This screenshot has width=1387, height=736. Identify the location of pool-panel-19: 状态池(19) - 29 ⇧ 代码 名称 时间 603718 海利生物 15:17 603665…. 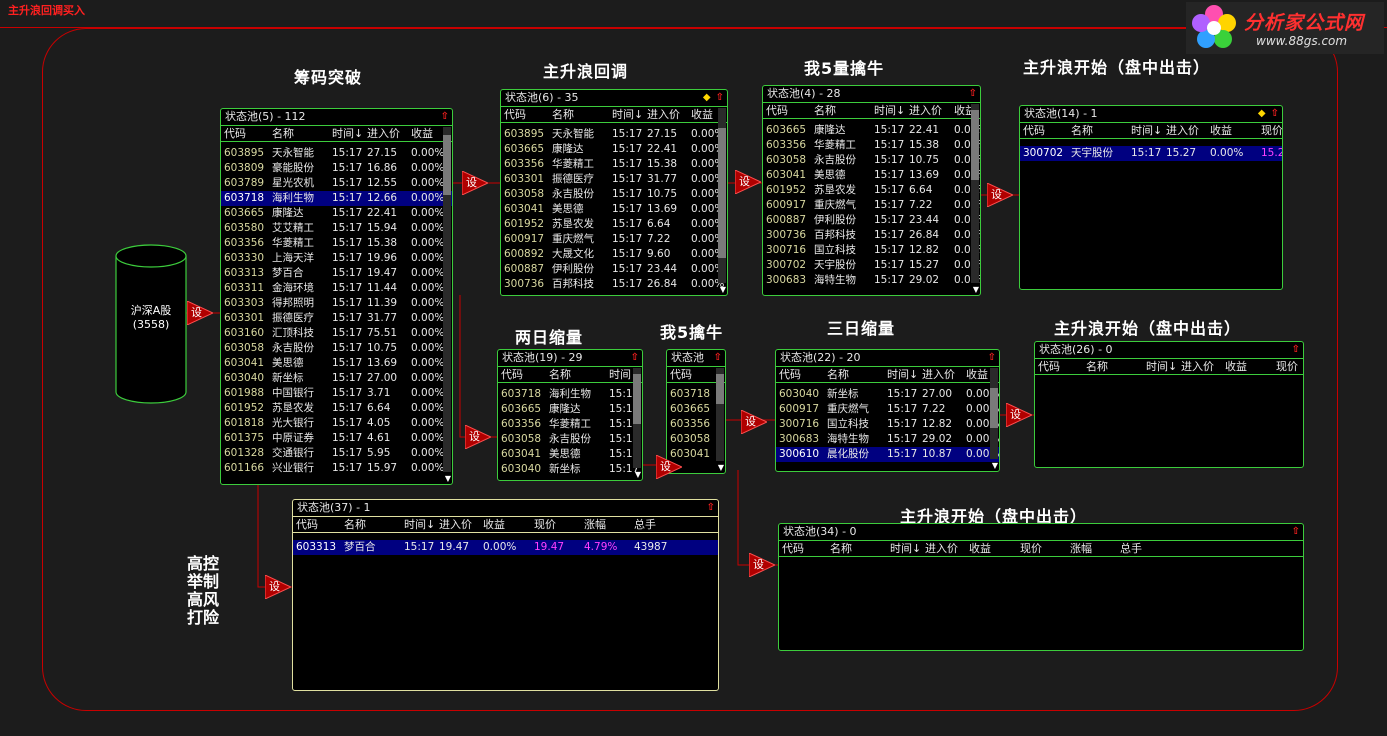
(570, 415).